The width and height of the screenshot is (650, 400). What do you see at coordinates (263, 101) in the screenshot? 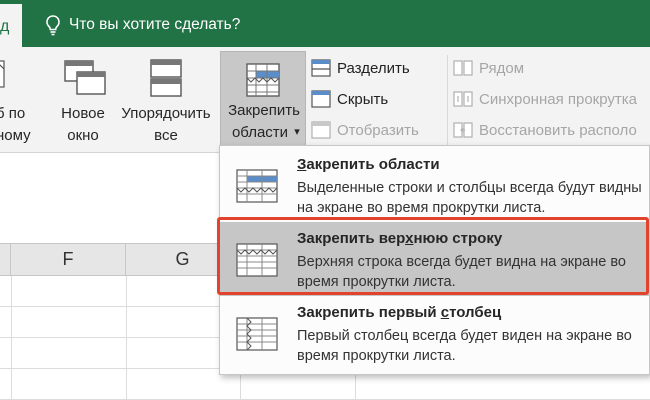
I see `freeze-panes-button: Закрепить области ▾` at bounding box center [263, 101].